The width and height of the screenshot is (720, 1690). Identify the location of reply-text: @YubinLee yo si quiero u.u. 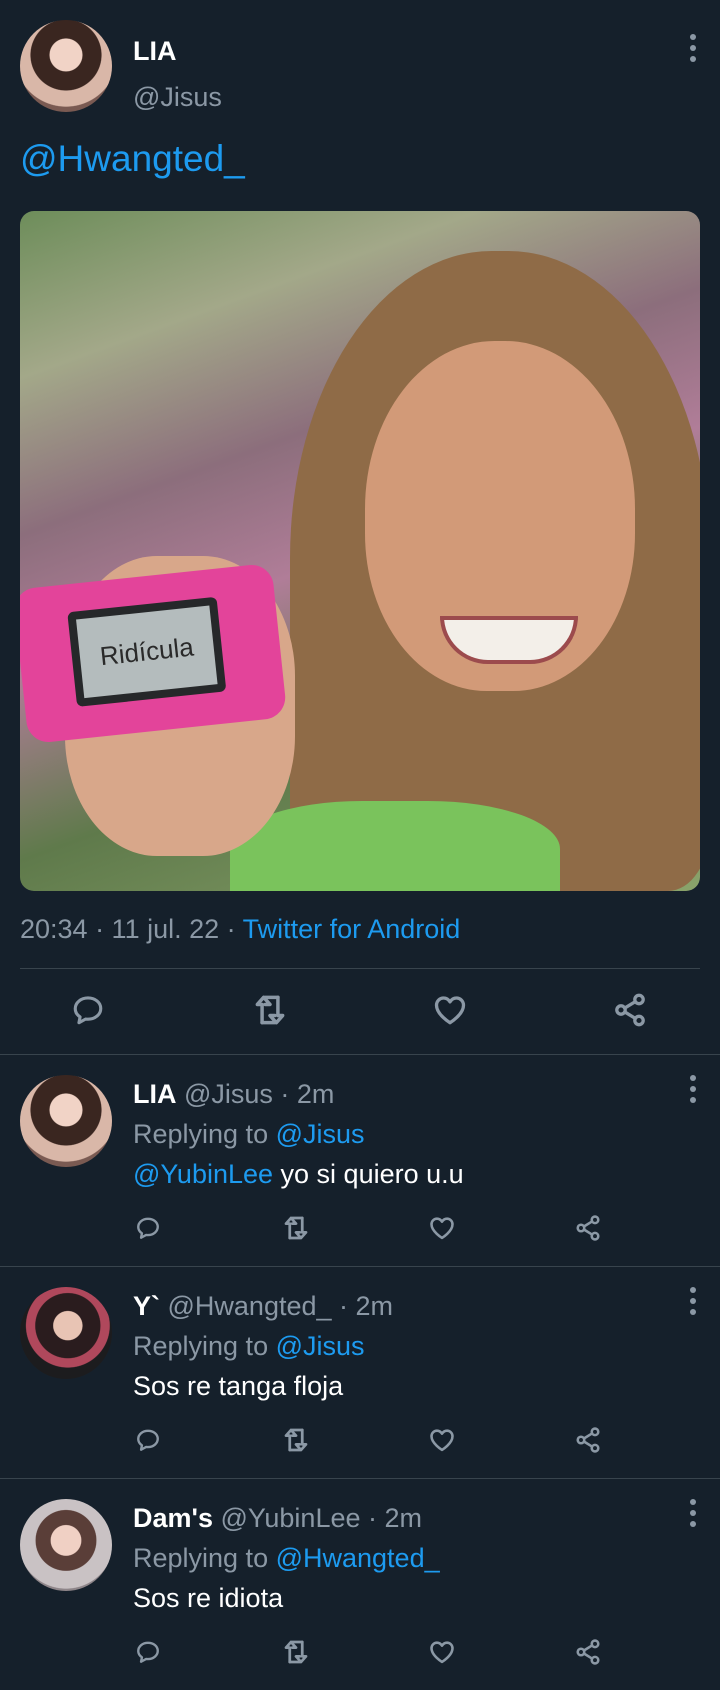
(298, 1174).